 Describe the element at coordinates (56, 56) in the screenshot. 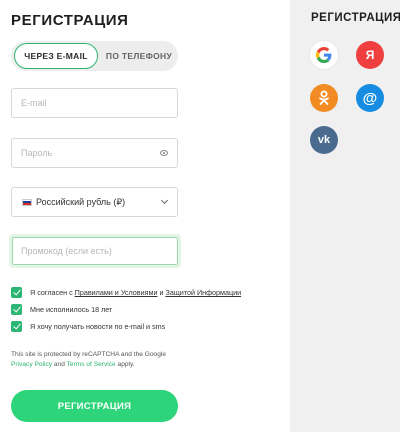

I see `tab-email: ЧЕРЕЗ E-MAIL` at that location.